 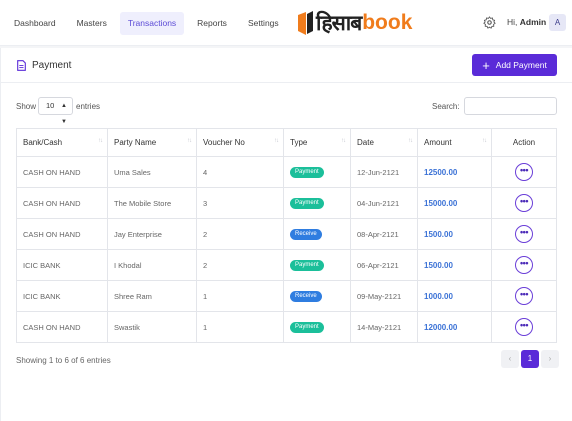 What do you see at coordinates (384, 172) in the screenshot?
I see `cell-date: 12-Jun-2121` at bounding box center [384, 172].